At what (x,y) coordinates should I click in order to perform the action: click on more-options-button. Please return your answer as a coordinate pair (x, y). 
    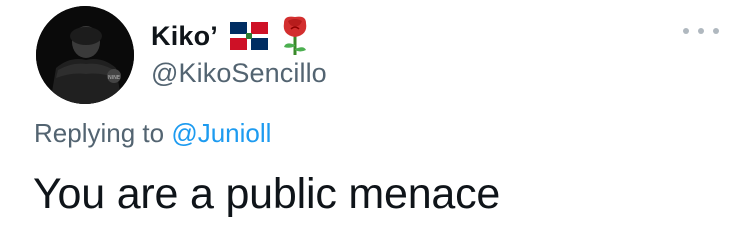
    Looking at the image, I should click on (701, 31).